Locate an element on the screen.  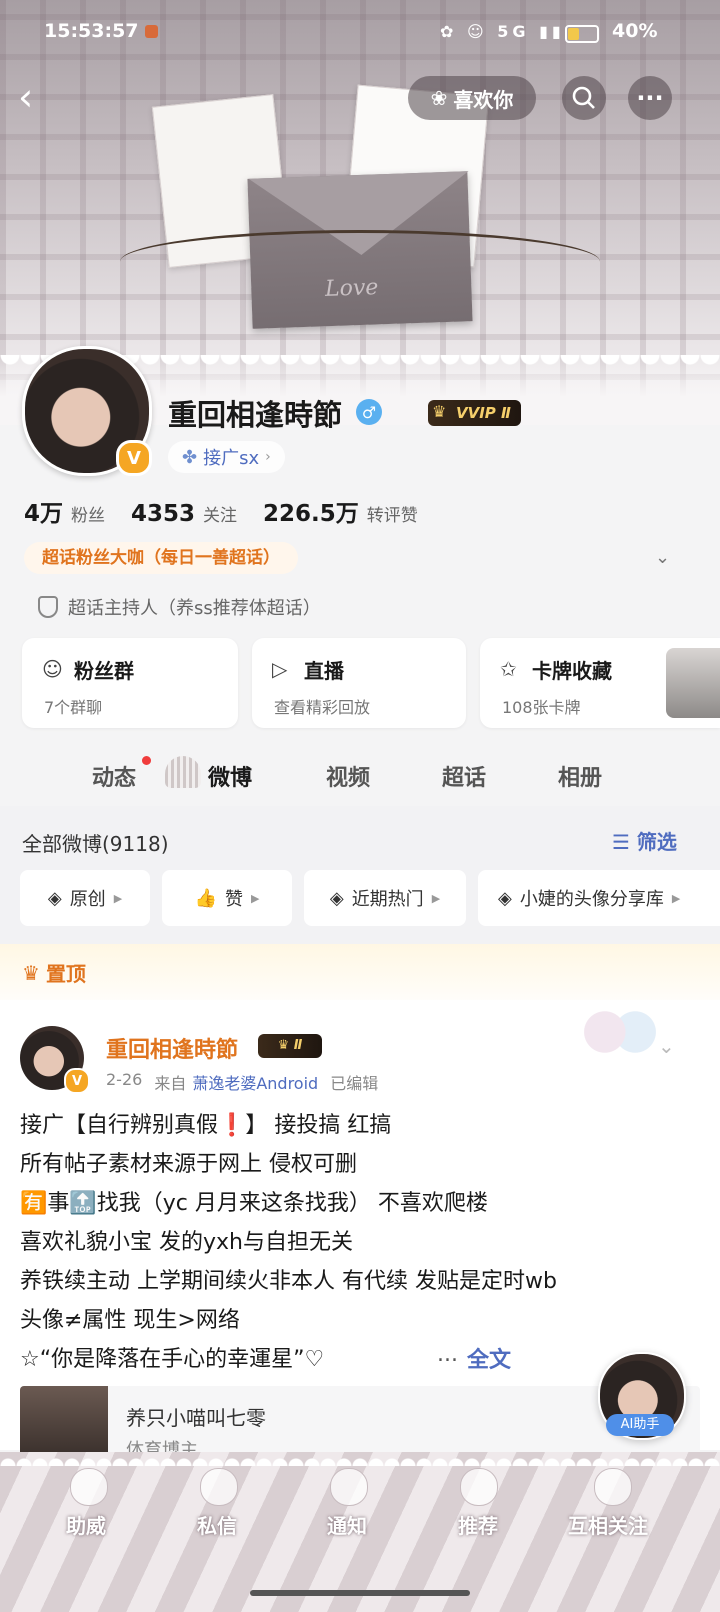
mutual-follow-icon is located at coordinates (613, 1487).